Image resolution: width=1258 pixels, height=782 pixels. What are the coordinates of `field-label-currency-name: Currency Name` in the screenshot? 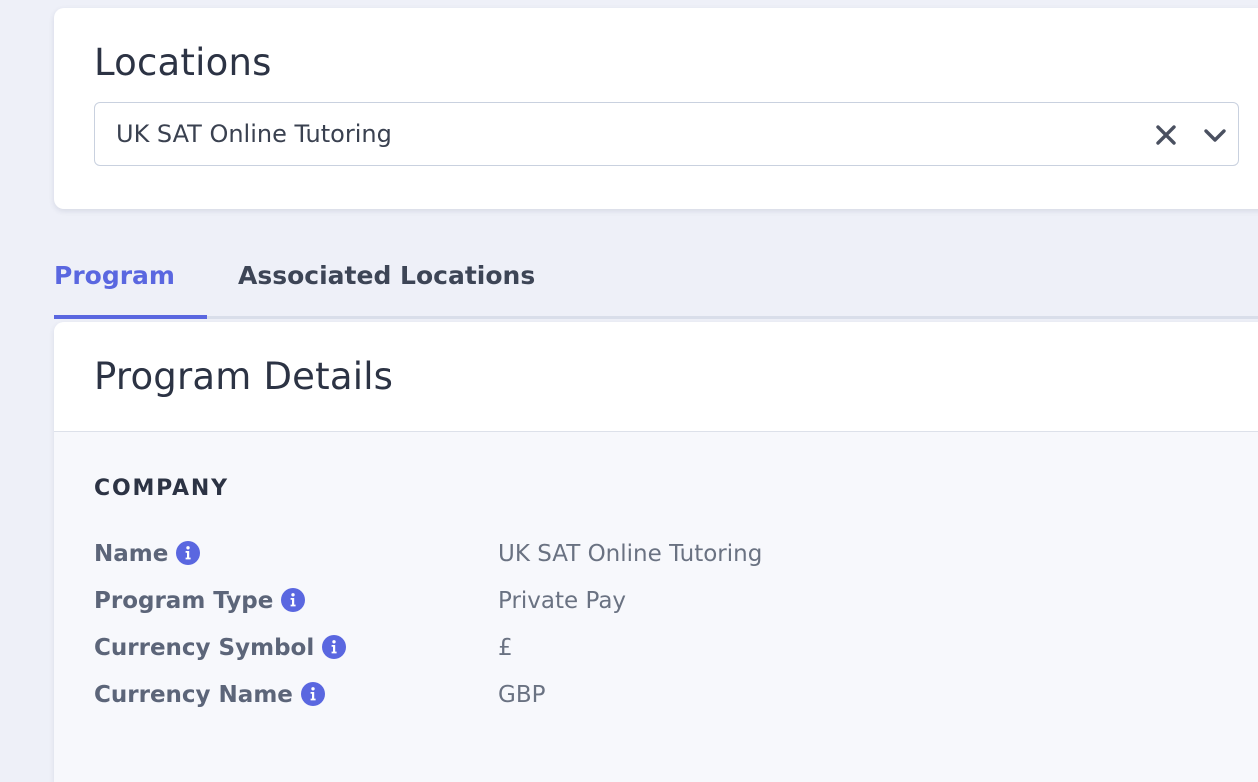 It's located at (209, 694).